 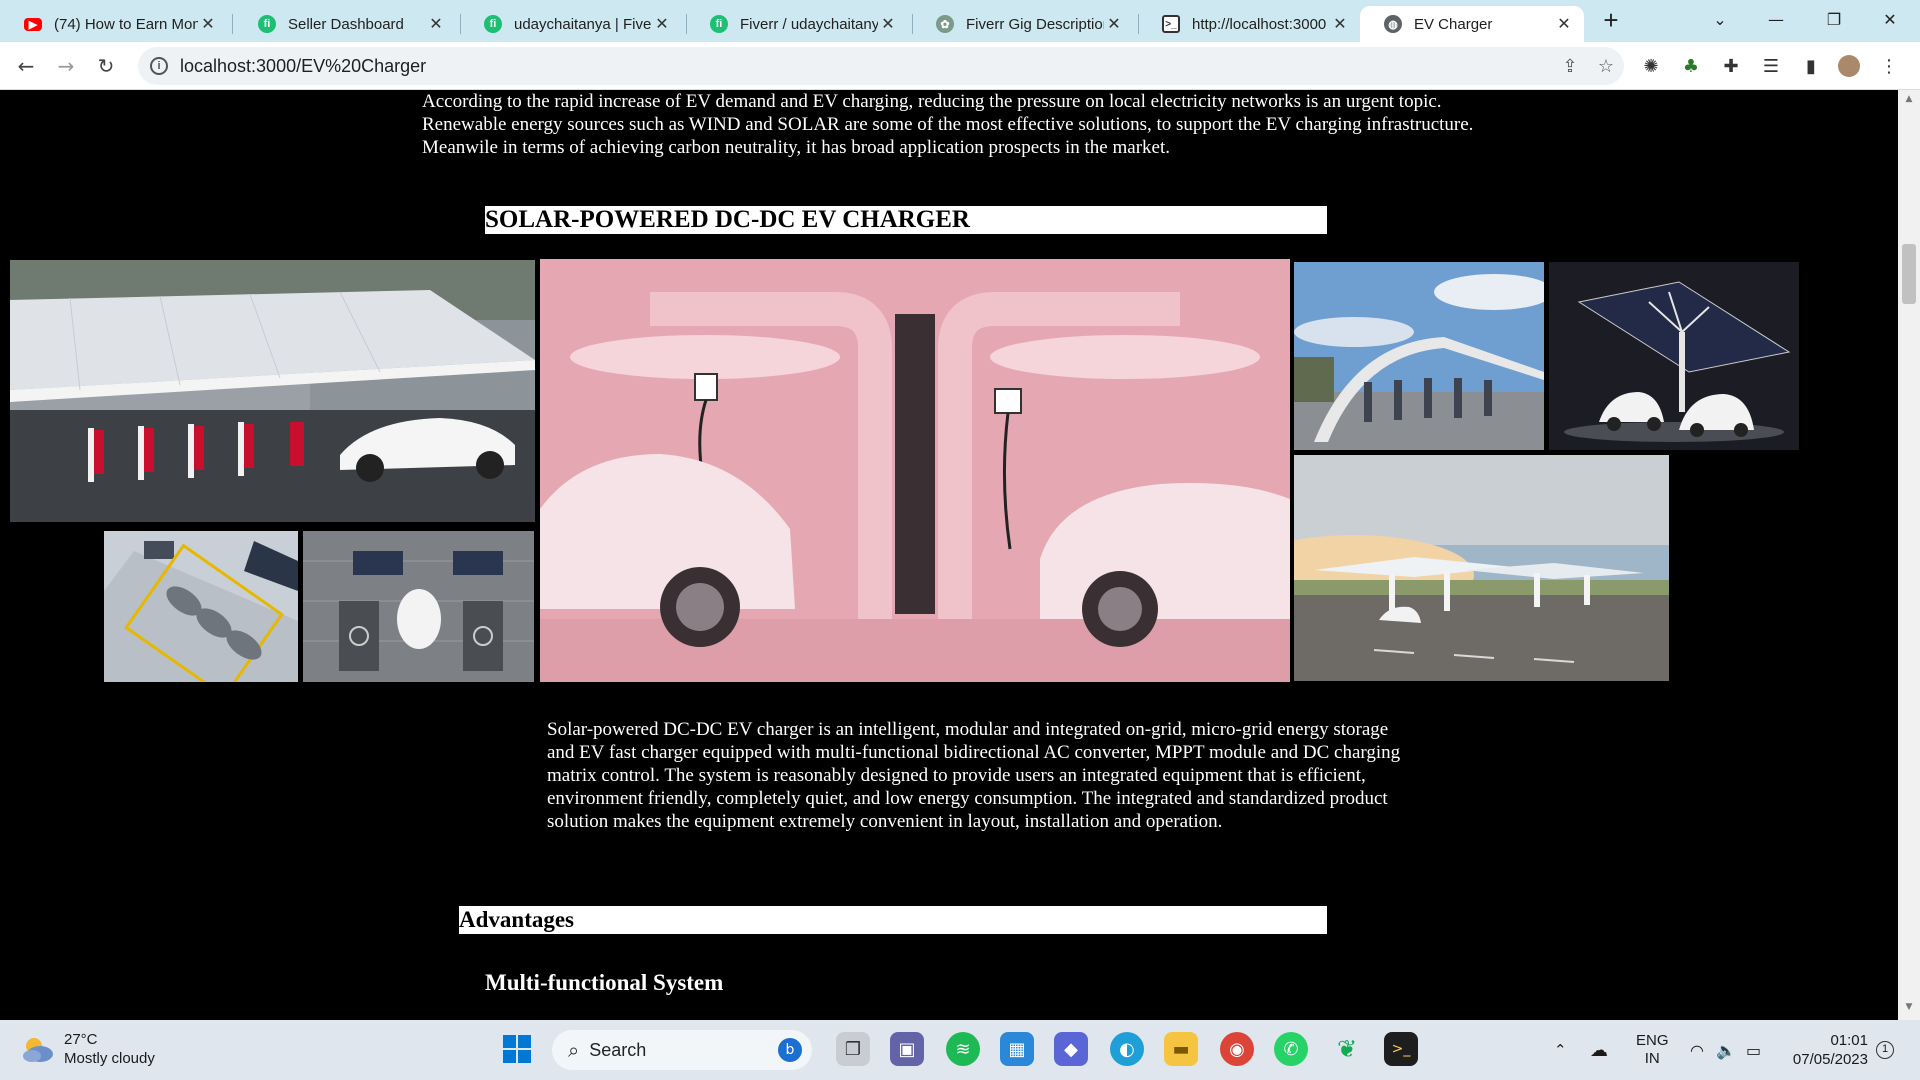 I want to click on extensions-puzzle-icon: ✚, so click(x=1731, y=66).